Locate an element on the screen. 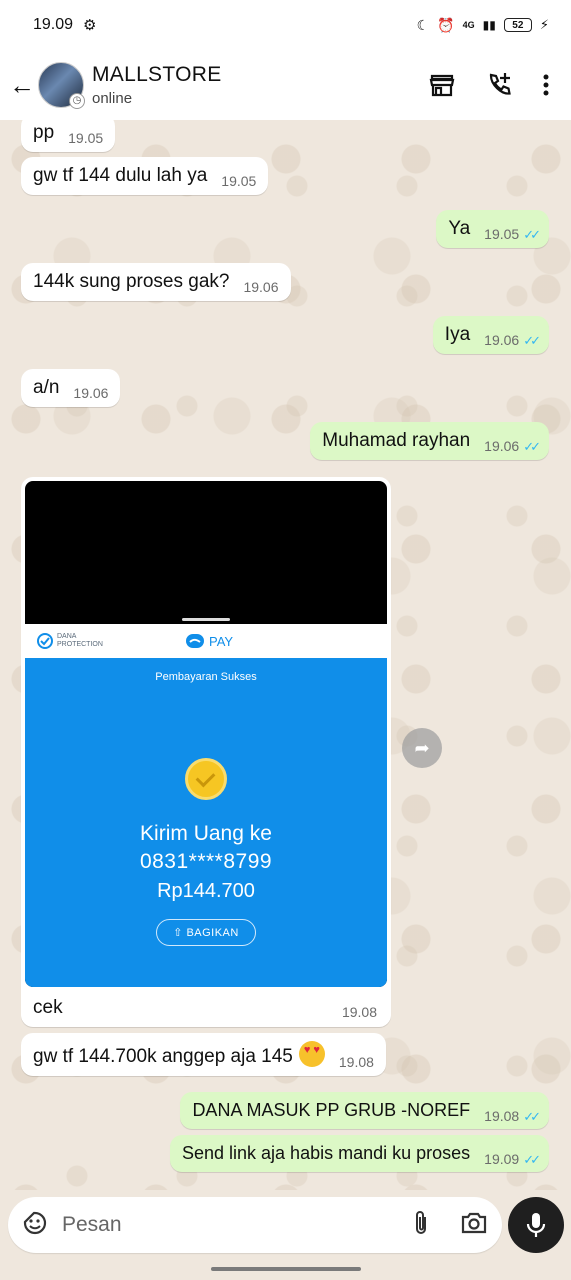 The height and width of the screenshot is (1280, 571). message-text: DANA MASUK PP GRUB -NOREF is located at coordinates (331, 1110).